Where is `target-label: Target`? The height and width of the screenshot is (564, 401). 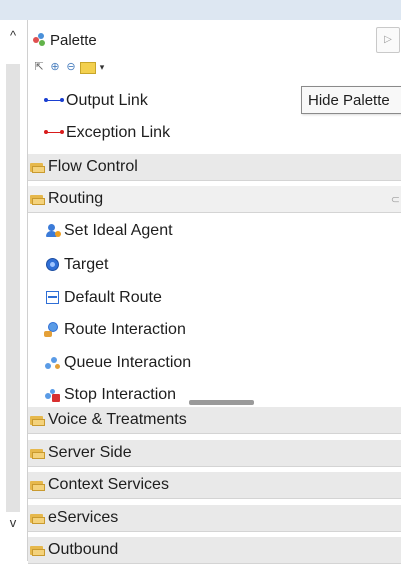 target-label: Target is located at coordinates (86, 264).